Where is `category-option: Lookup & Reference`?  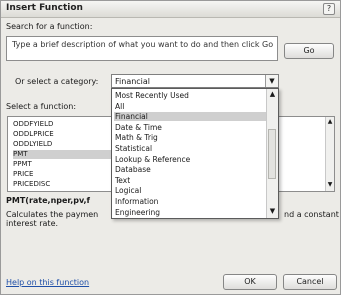
category-option: Lookup & Reference is located at coordinates (190, 159).